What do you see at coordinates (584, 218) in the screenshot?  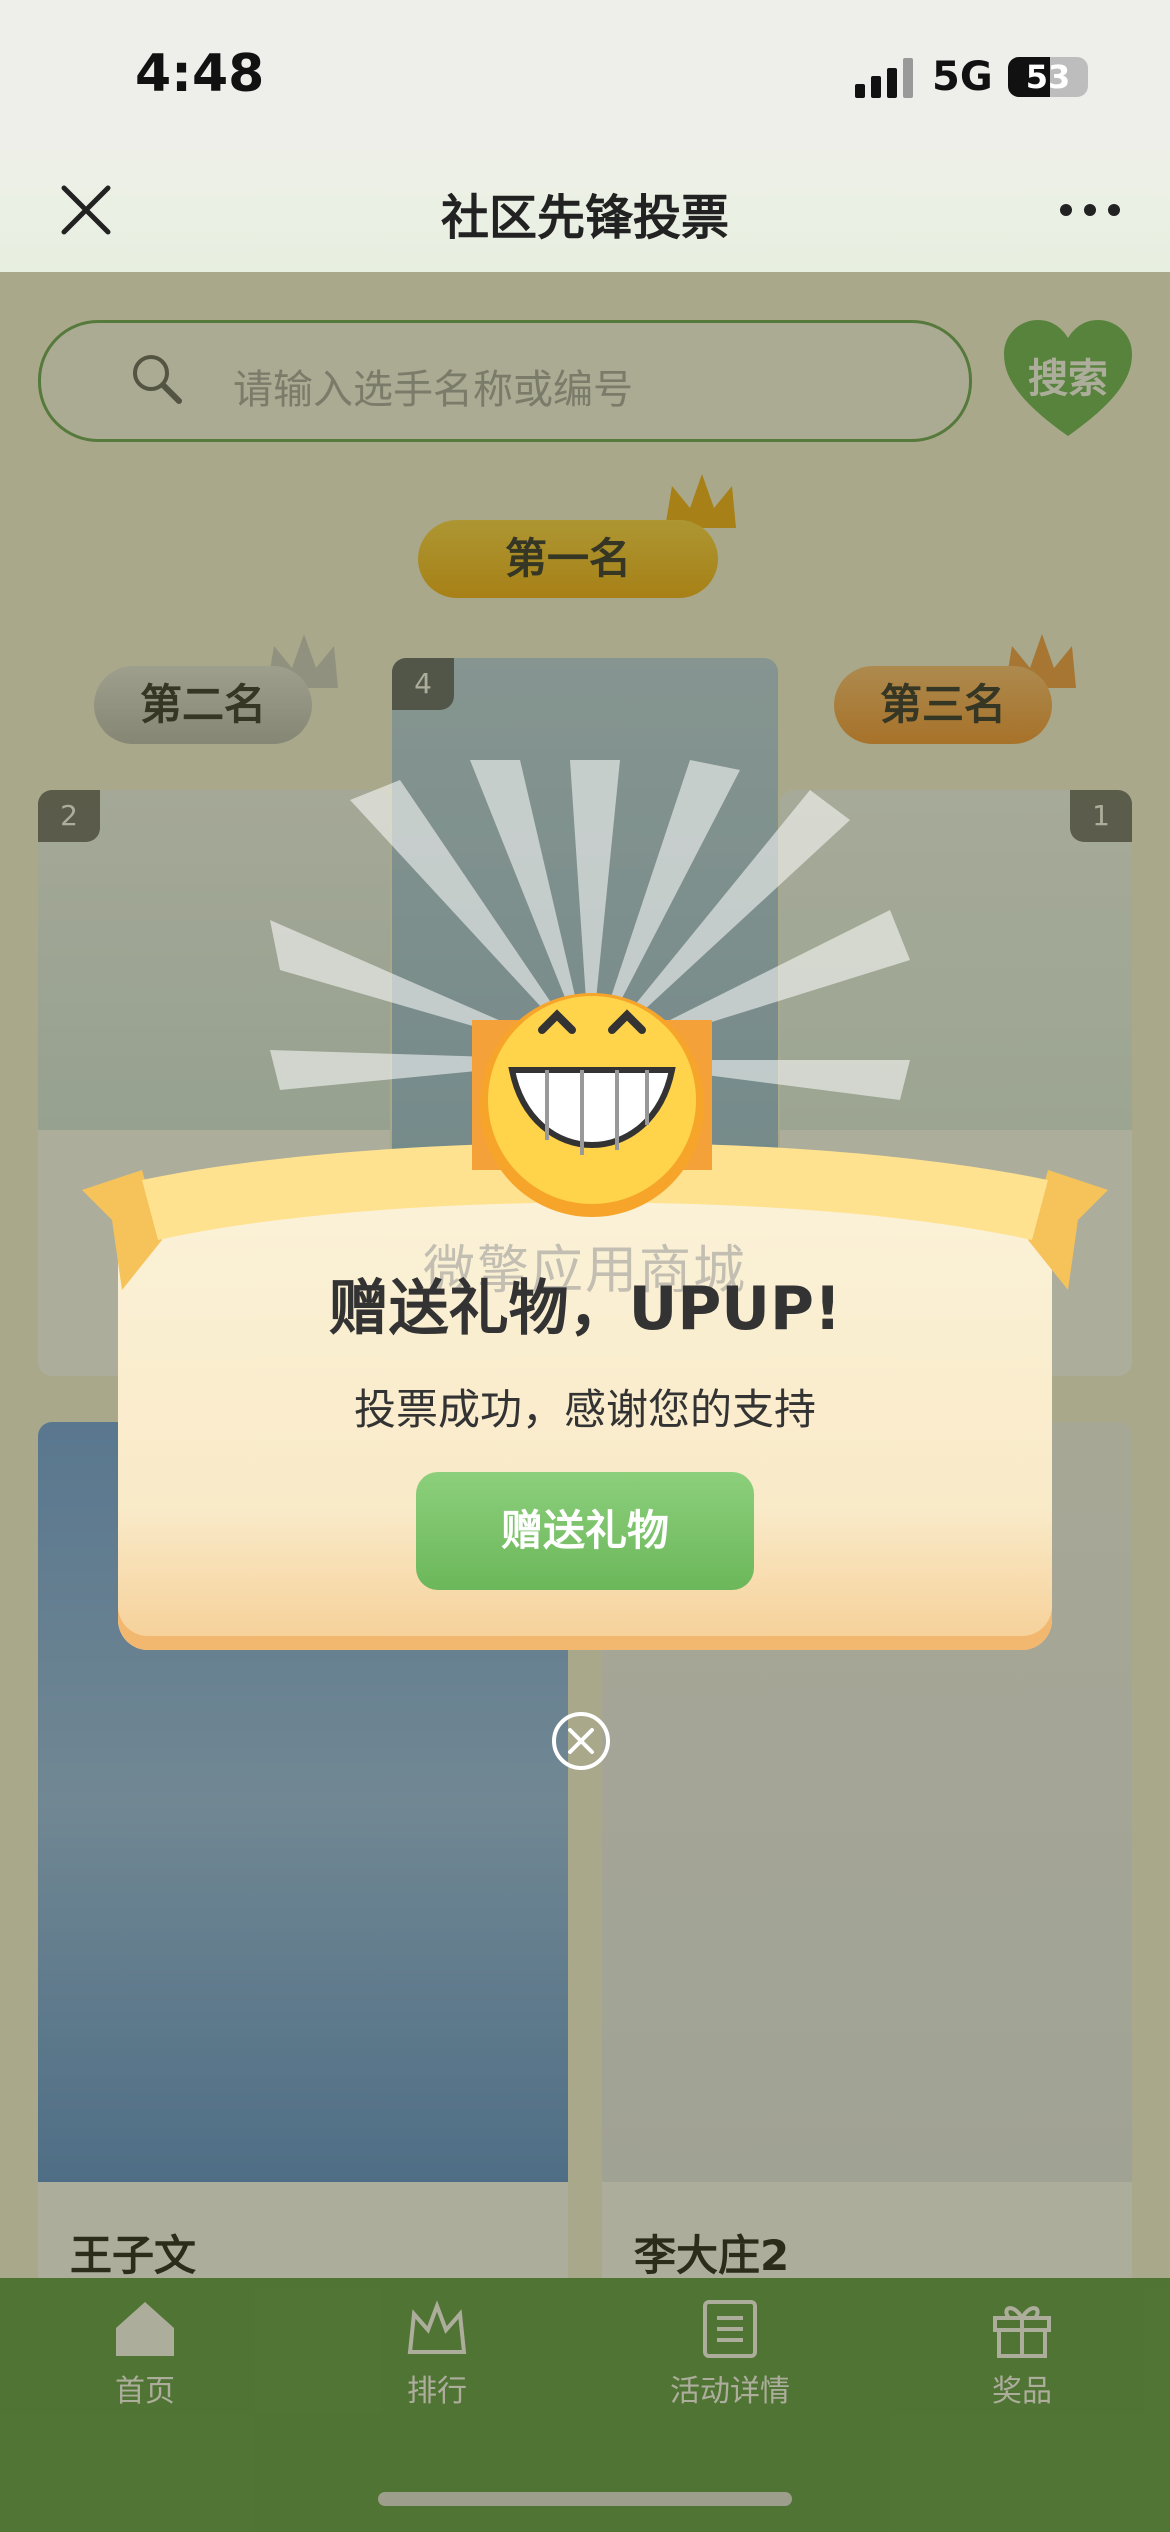 I see `page-title: 社区先锋投票` at bounding box center [584, 218].